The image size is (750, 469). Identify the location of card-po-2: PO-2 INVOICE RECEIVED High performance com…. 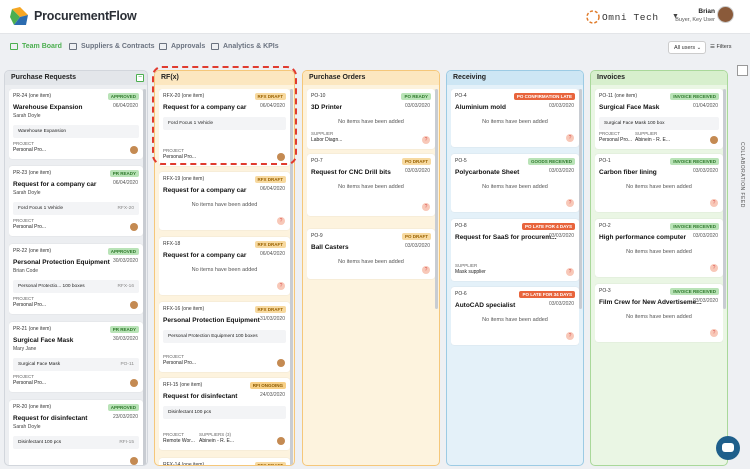
(659, 248).